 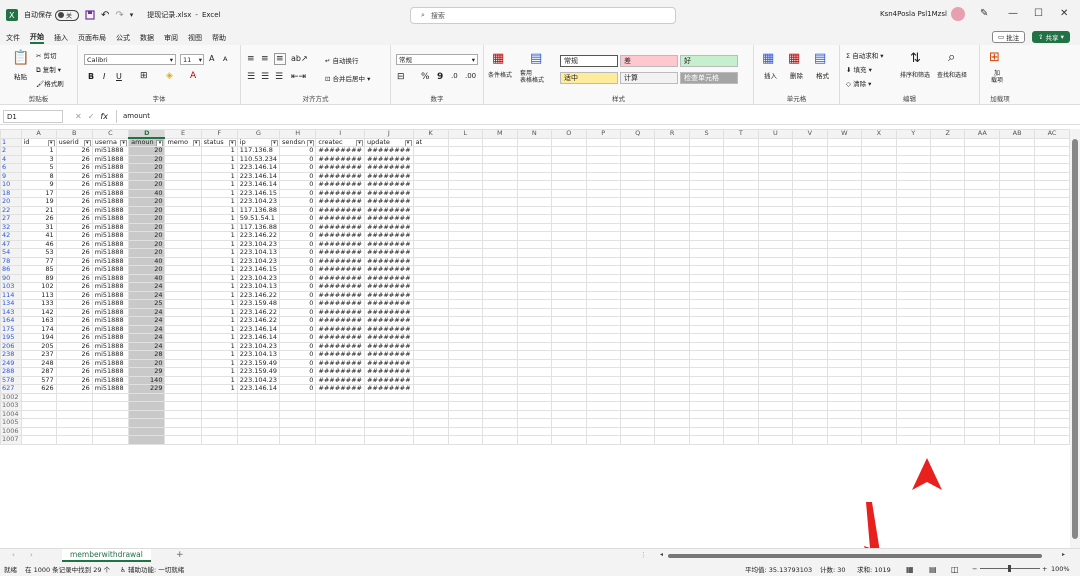 I want to click on enter-icon: ✓, so click(x=91, y=116).